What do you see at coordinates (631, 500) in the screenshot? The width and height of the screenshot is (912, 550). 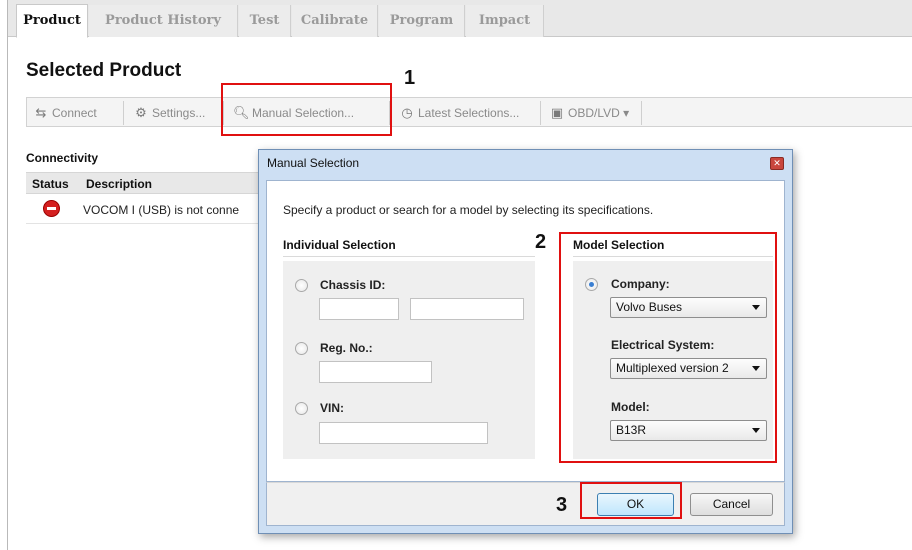 I see `highlight-box-ok` at bounding box center [631, 500].